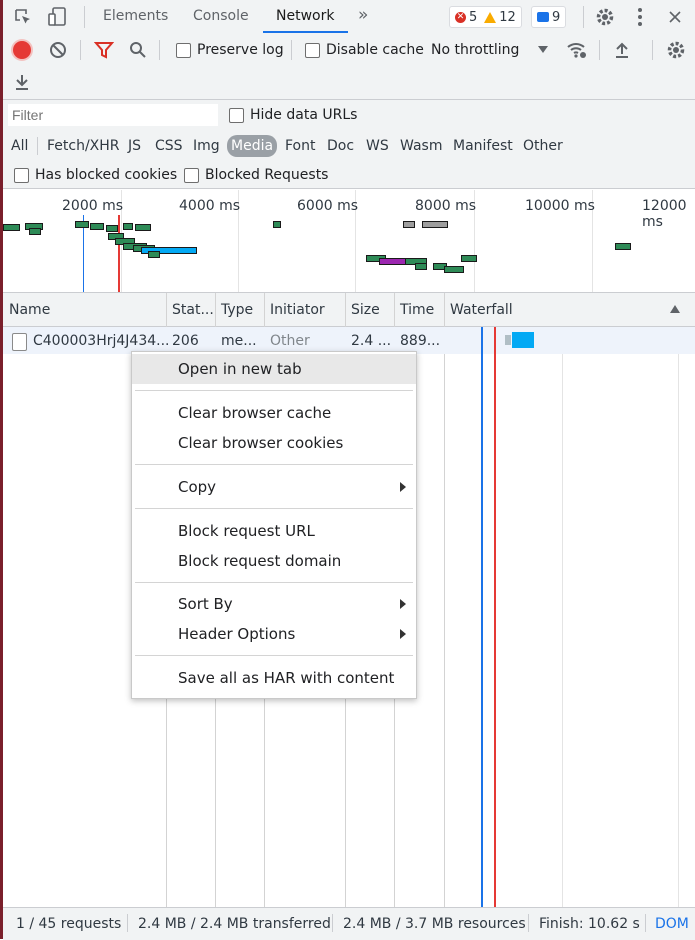  Describe the element at coordinates (29, 310) in the screenshot. I see `column-header-name: Name` at that location.